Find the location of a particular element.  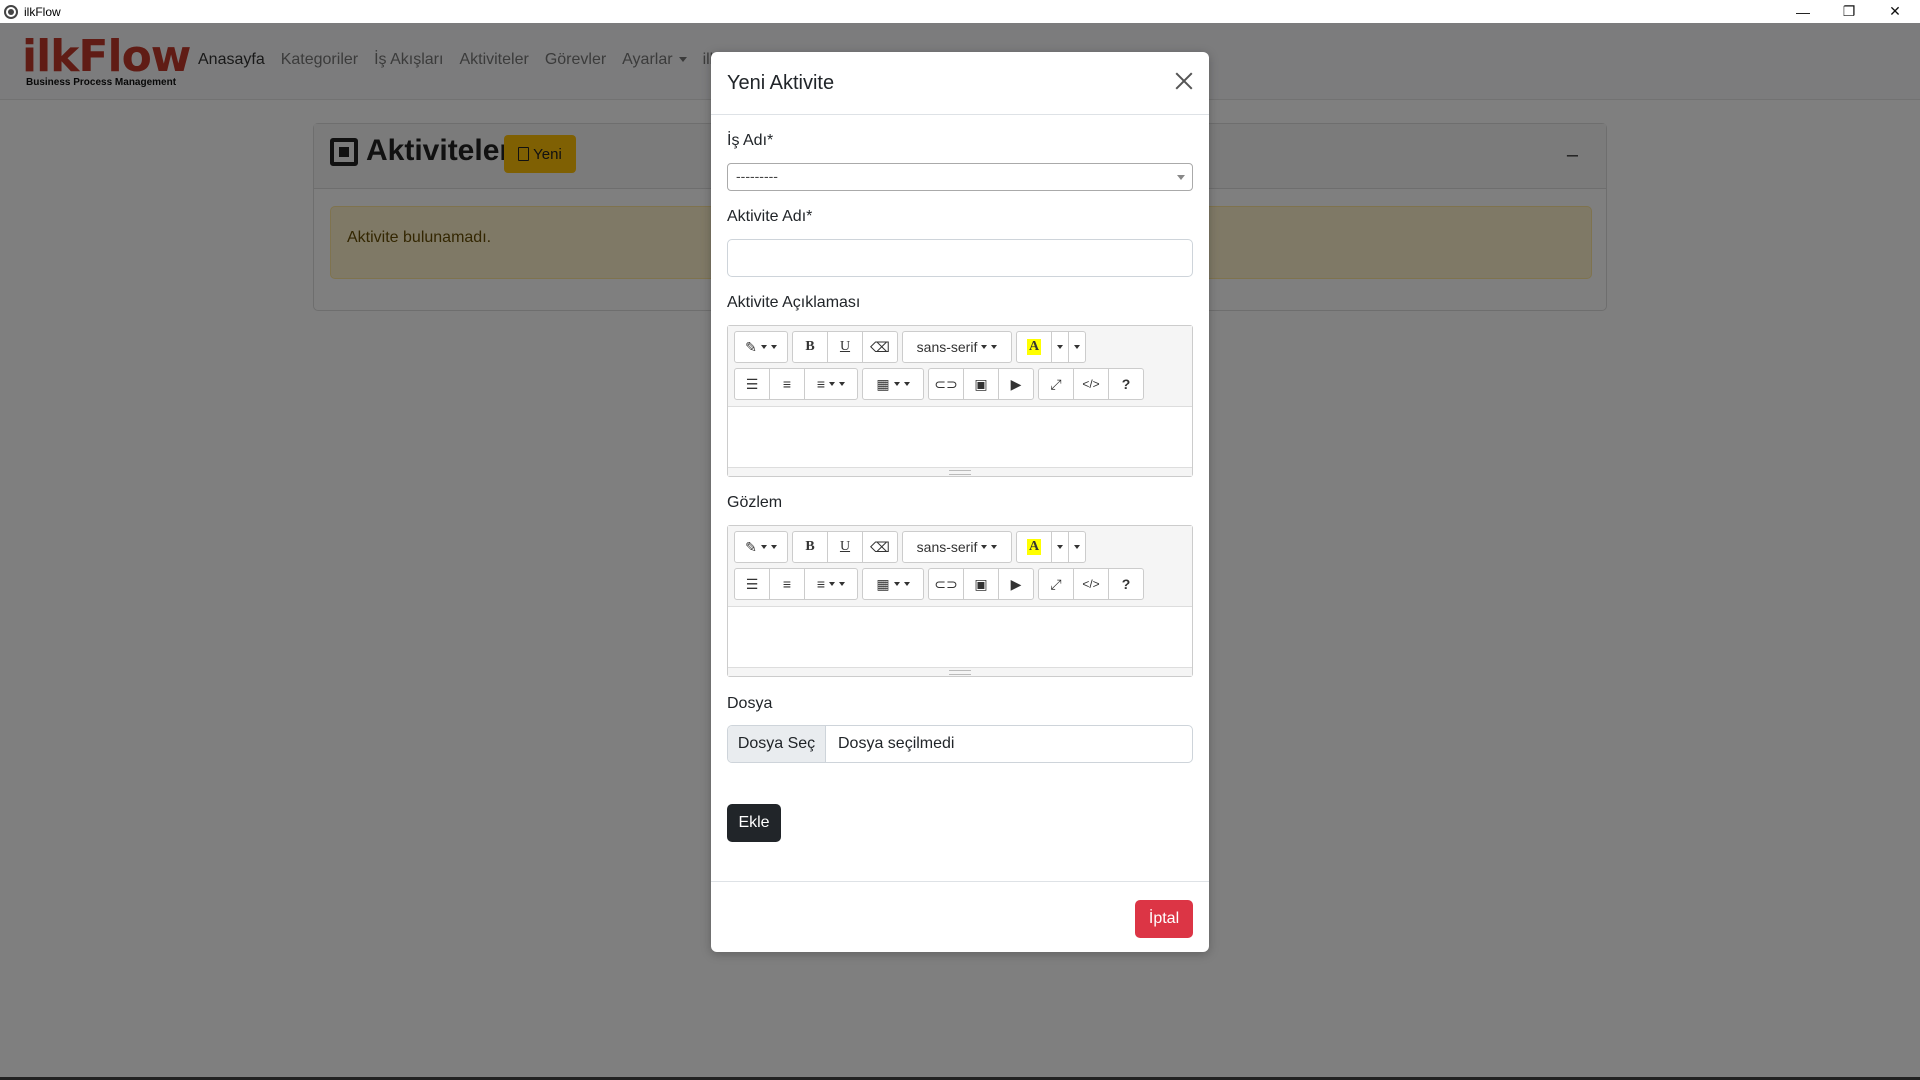

file-status: Dosya seçilmedi is located at coordinates (896, 743).